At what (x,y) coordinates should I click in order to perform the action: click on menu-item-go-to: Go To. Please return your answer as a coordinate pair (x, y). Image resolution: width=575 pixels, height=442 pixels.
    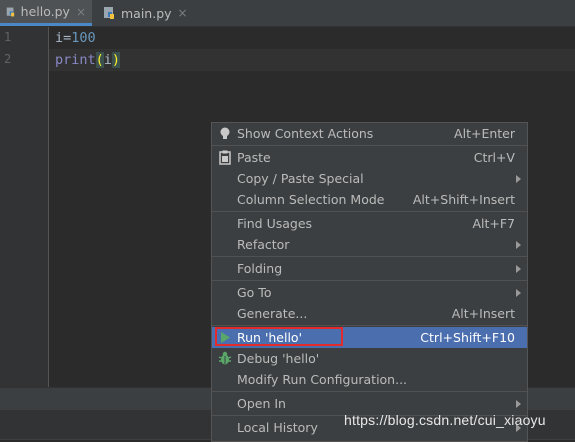
    Looking at the image, I should click on (369, 292).